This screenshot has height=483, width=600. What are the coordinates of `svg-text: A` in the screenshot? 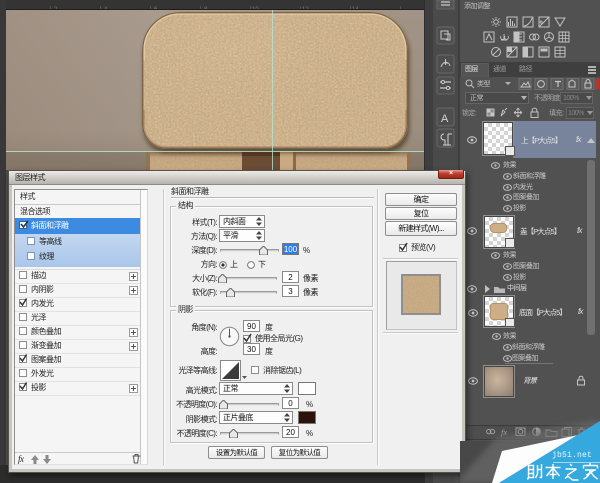 It's located at (445, 119).